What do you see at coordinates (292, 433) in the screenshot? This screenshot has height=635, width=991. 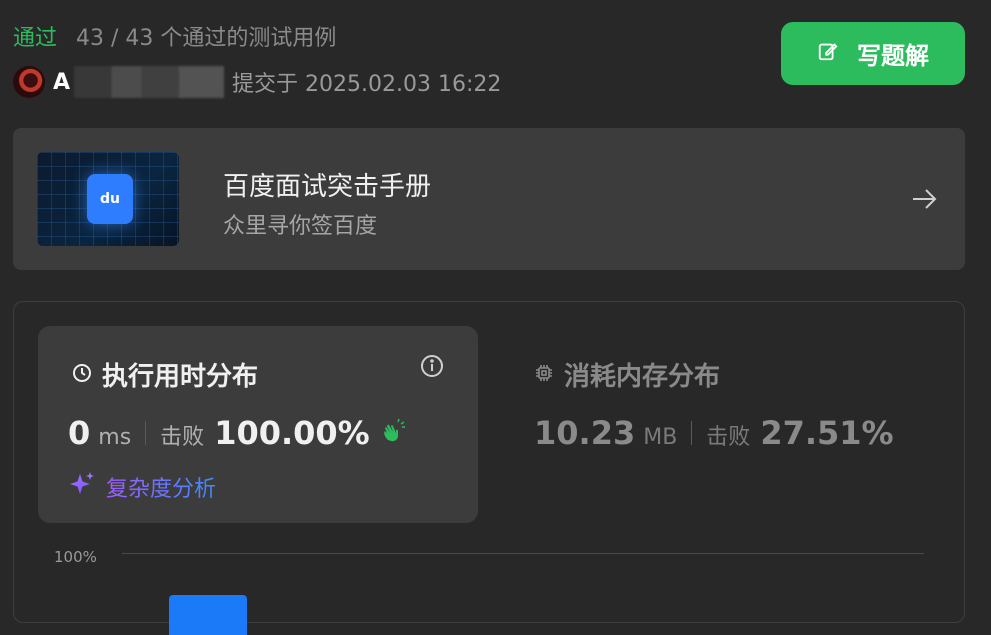 I see `runtime-beats-value: 100.00%` at bounding box center [292, 433].